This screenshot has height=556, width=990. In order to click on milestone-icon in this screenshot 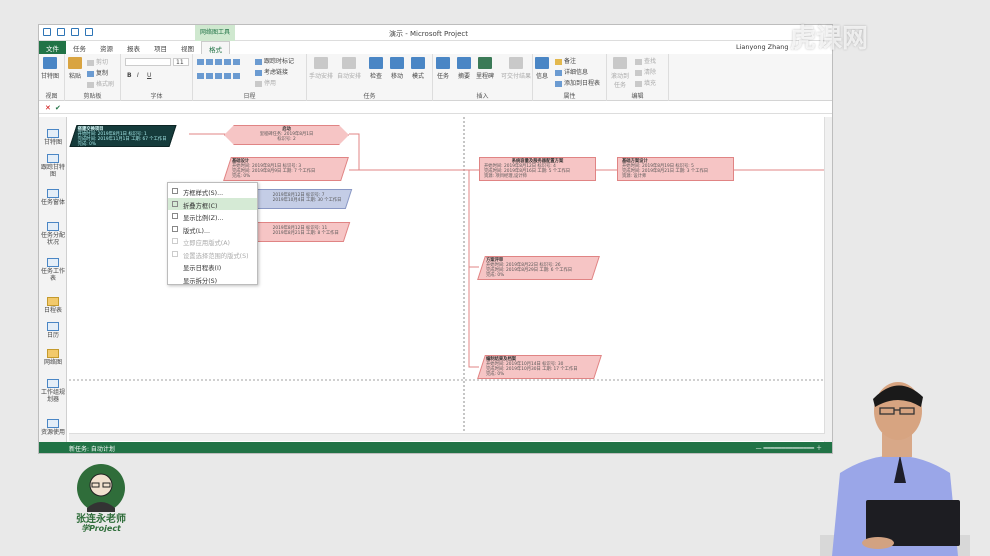, I will do `click(485, 63)`.